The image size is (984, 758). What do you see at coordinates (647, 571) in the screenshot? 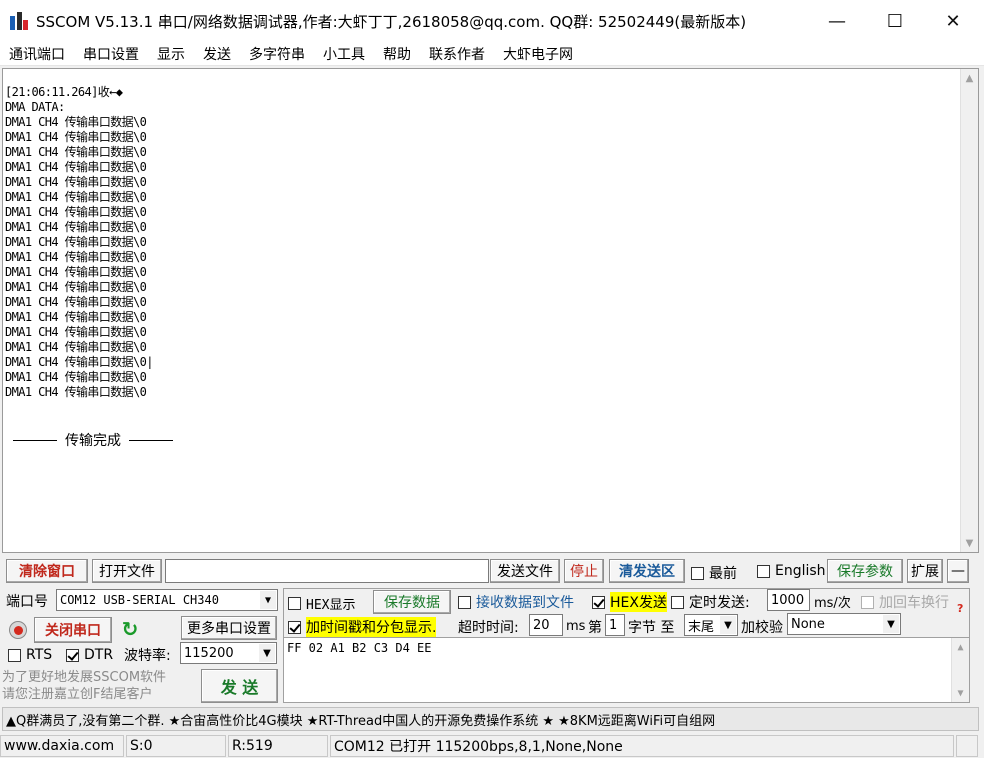
I see `clear-send-area-button: 清发送区` at bounding box center [647, 571].